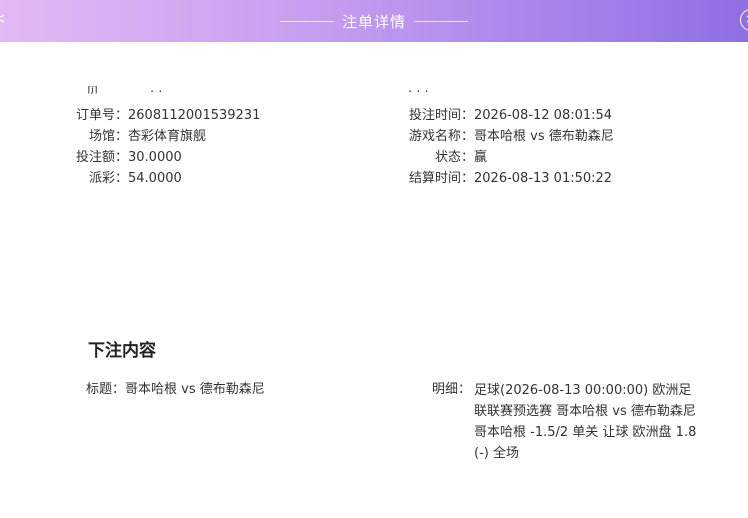  I want to click on venue-row: 场馆：杏彩体育旗舰, so click(165, 136).